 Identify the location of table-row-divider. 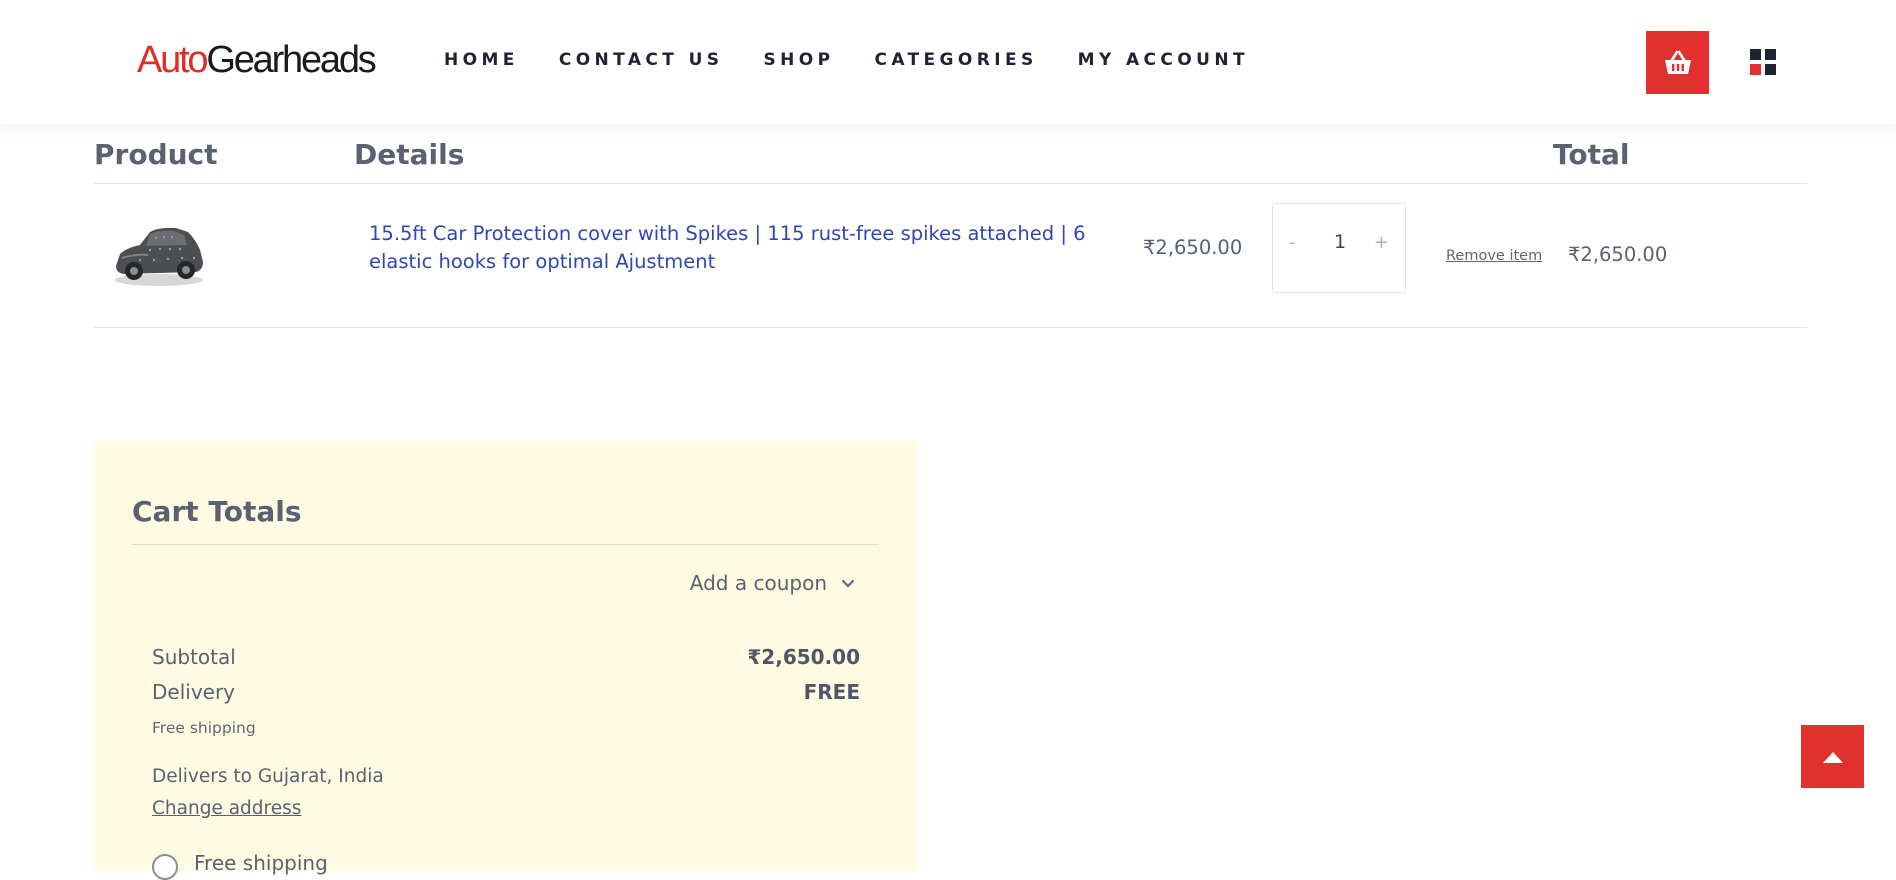
(950, 327).